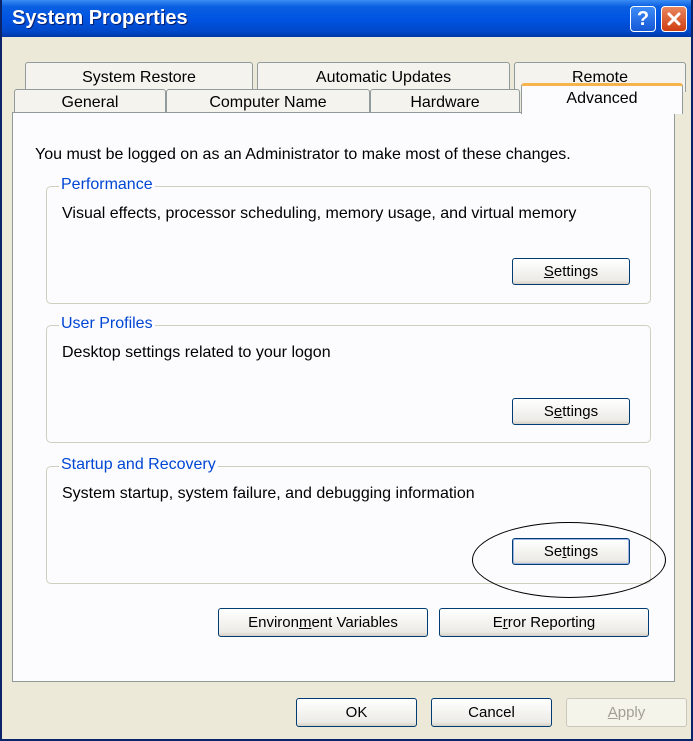  I want to click on error-reporting-button: Er ror Reporting, so click(544, 622).